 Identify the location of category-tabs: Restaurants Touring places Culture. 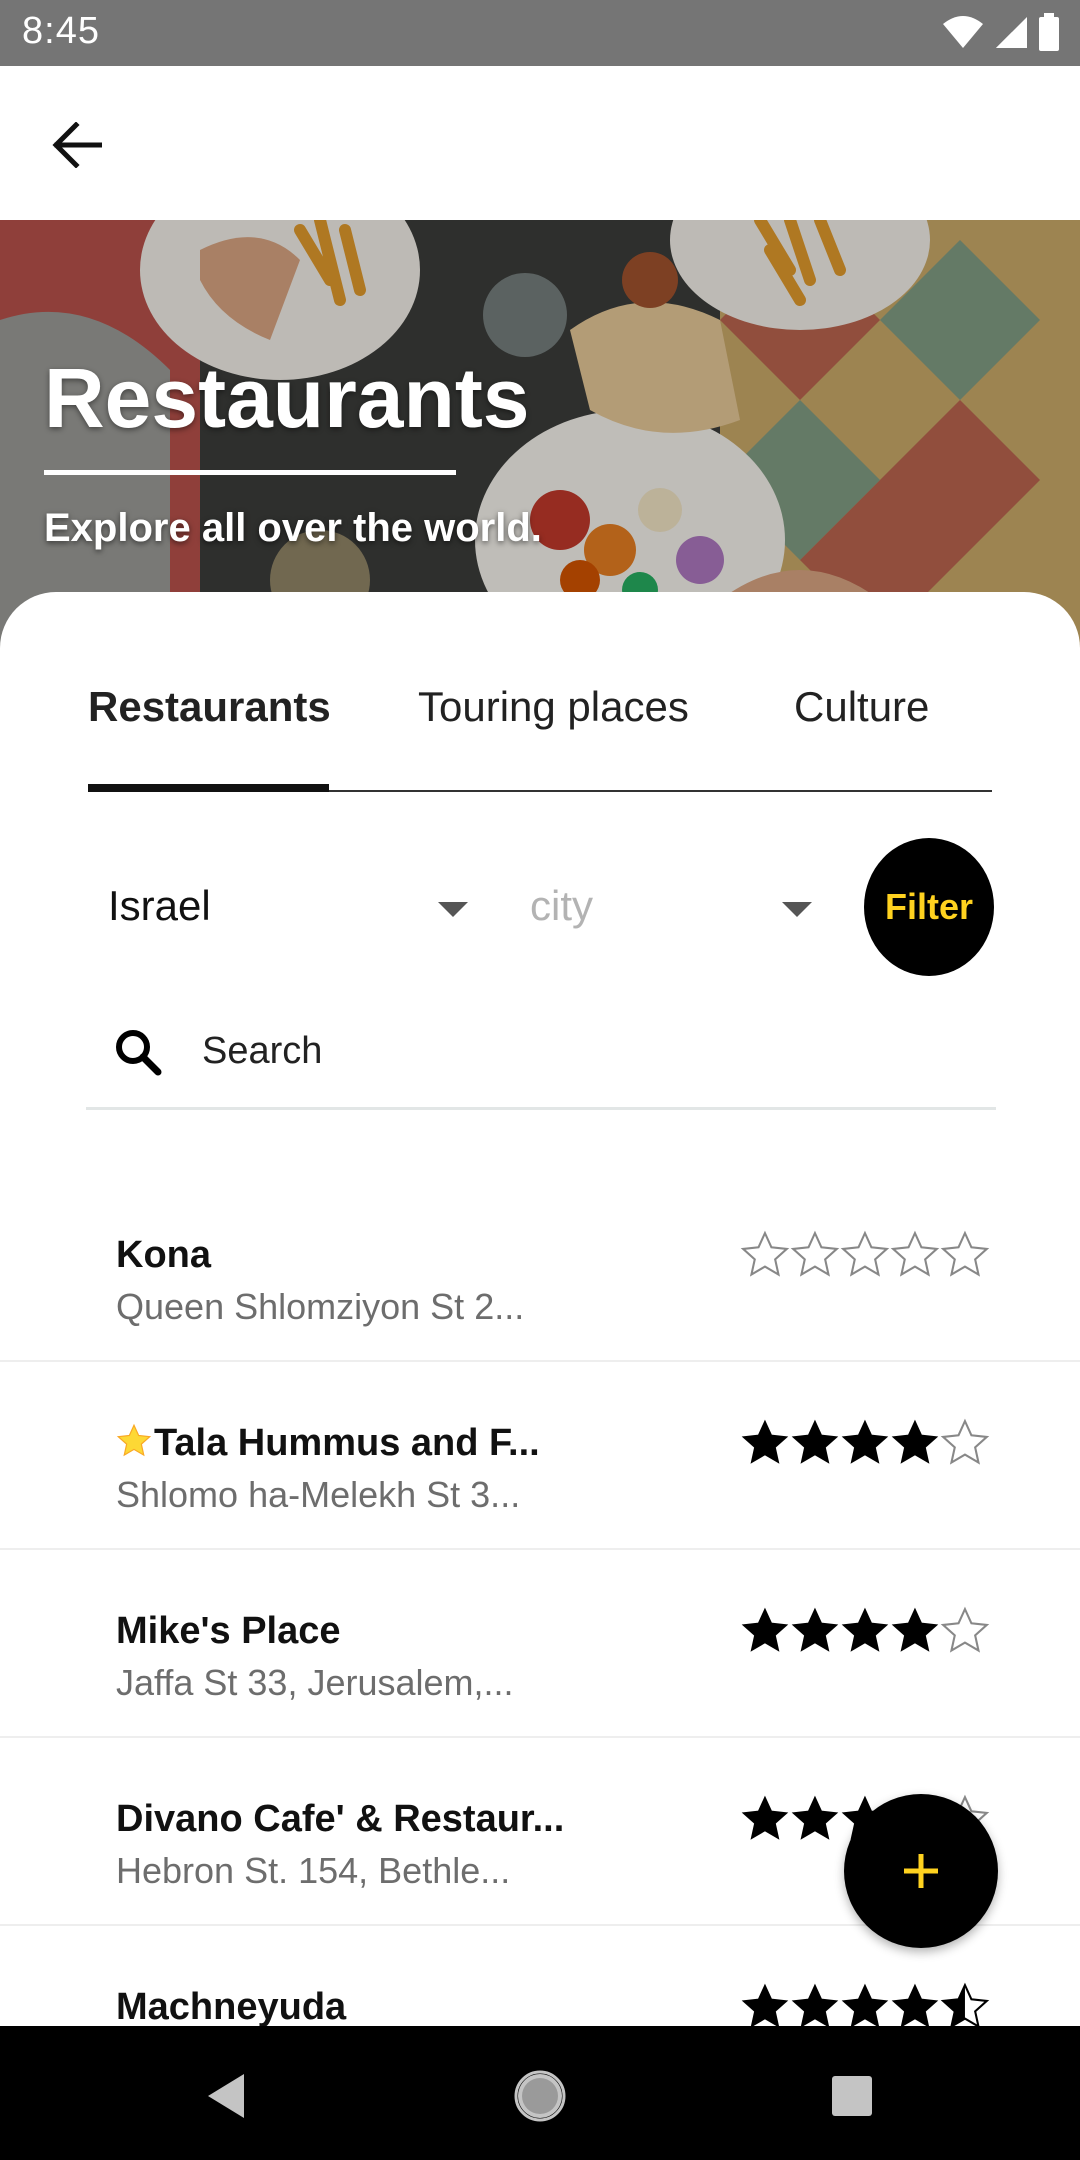
(540, 732).